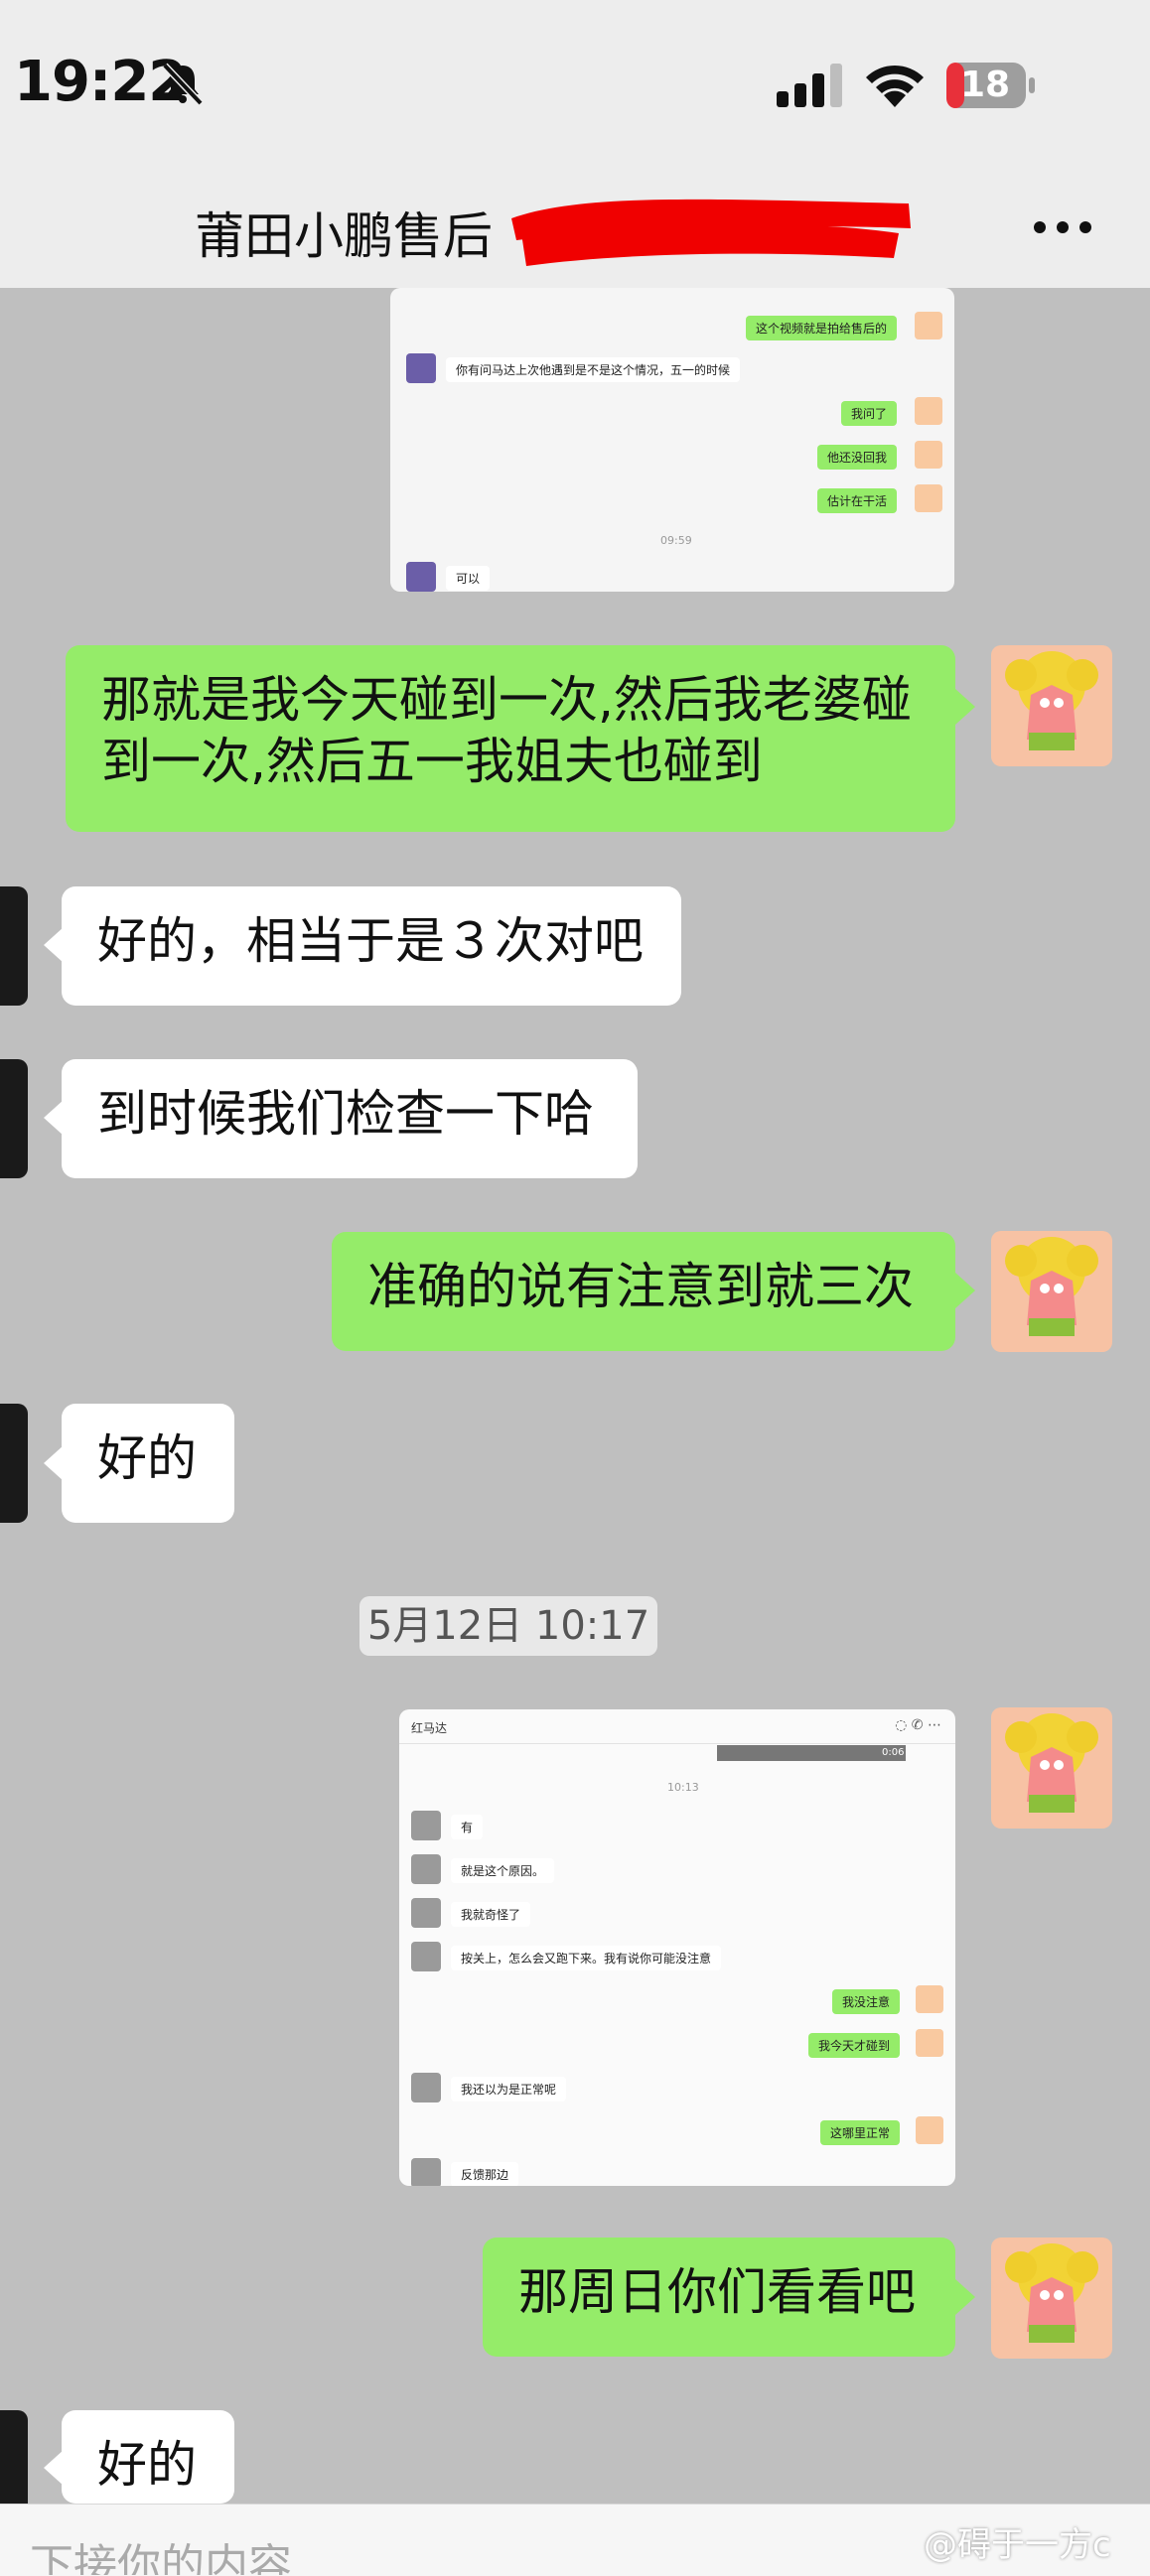 This screenshot has height=2576, width=1150. What do you see at coordinates (812, 1753) in the screenshot?
I see `mini-video-thumb` at bounding box center [812, 1753].